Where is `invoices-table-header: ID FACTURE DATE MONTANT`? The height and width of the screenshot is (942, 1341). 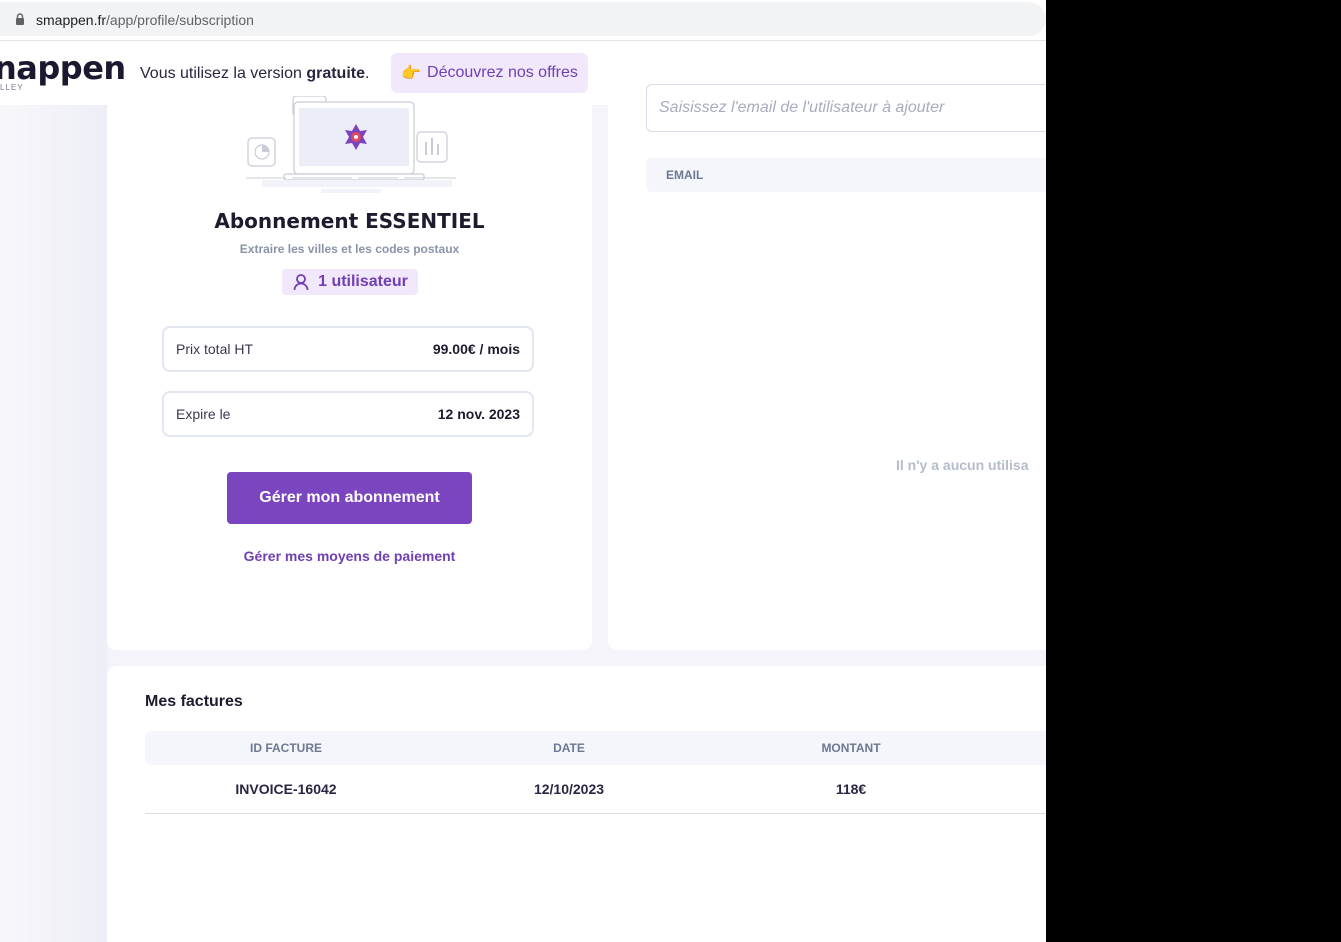 invoices-table-header: ID FACTURE DATE MONTANT is located at coordinates (595, 748).